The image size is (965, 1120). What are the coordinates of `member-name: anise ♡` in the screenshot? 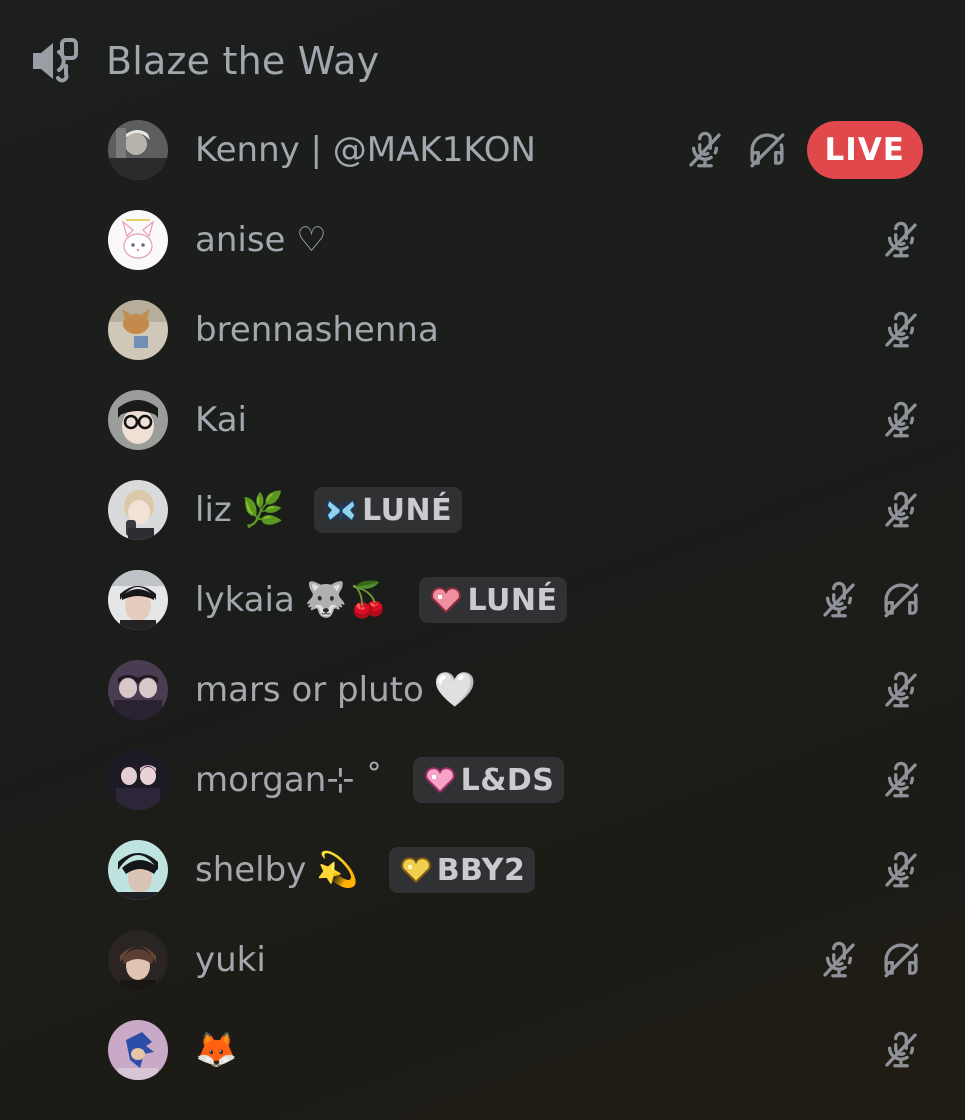 It's located at (261, 240).